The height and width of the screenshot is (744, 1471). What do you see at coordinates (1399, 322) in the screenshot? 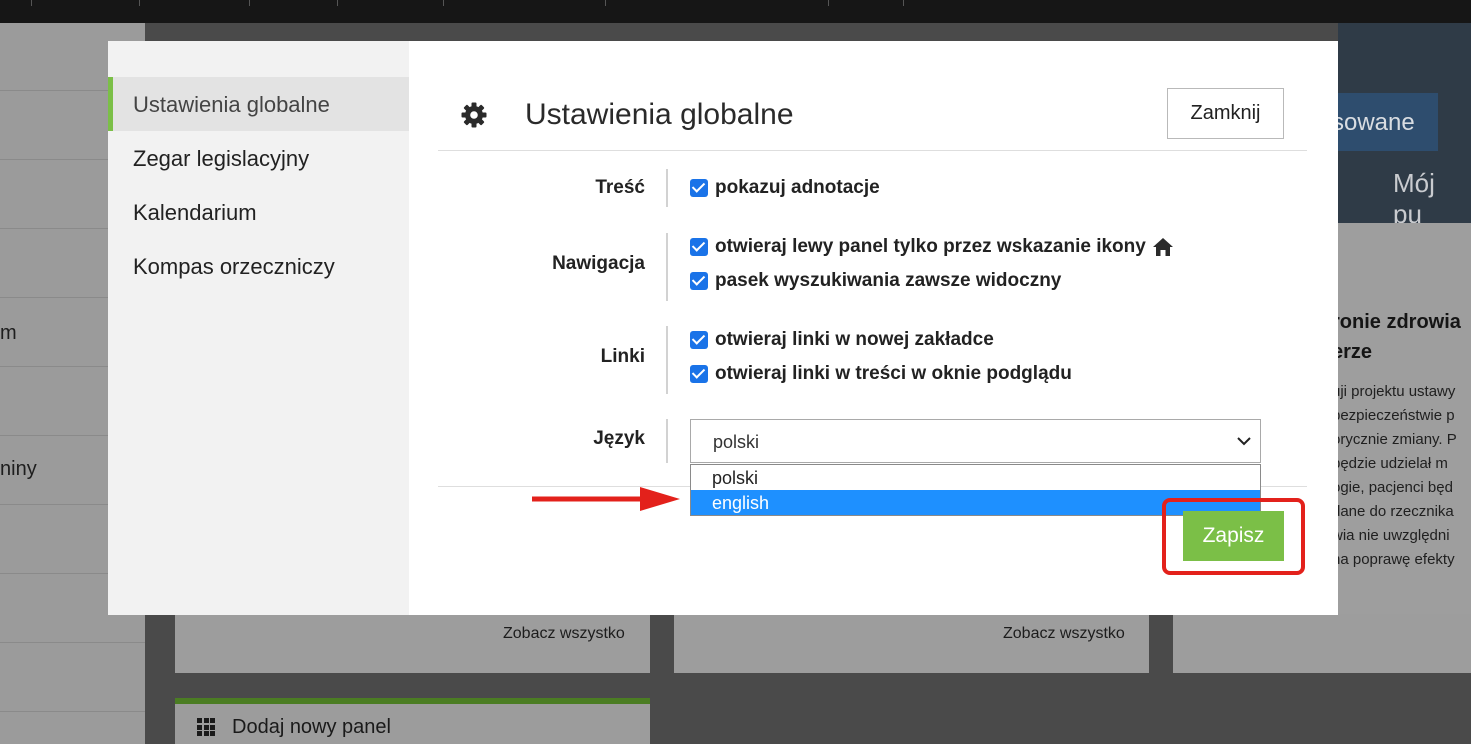
I see `article-title: ronie zdrowia` at bounding box center [1399, 322].